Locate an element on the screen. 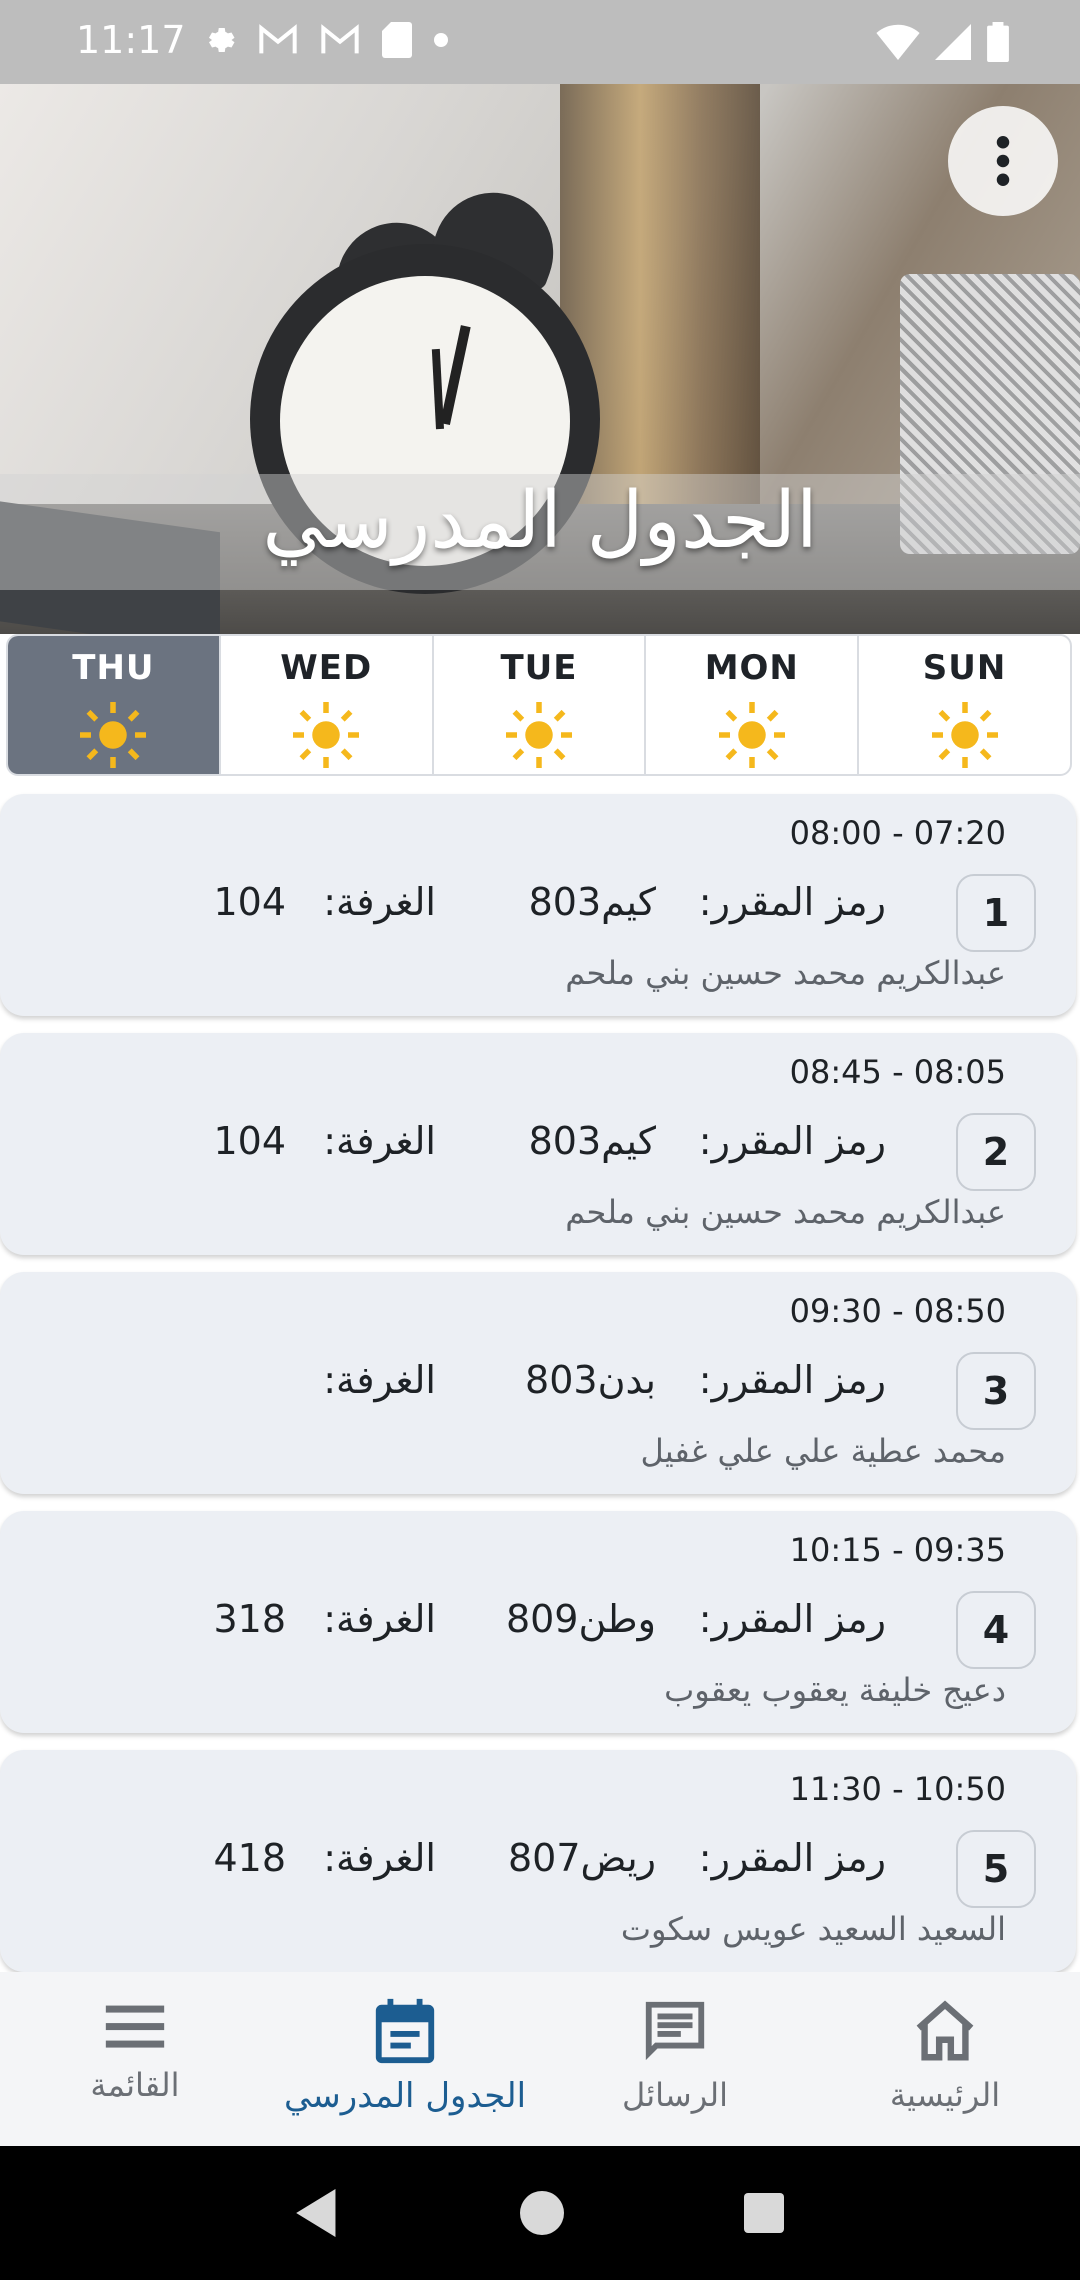 The width and height of the screenshot is (1080, 2280). nav-label: الرسائل is located at coordinates (675, 2095).